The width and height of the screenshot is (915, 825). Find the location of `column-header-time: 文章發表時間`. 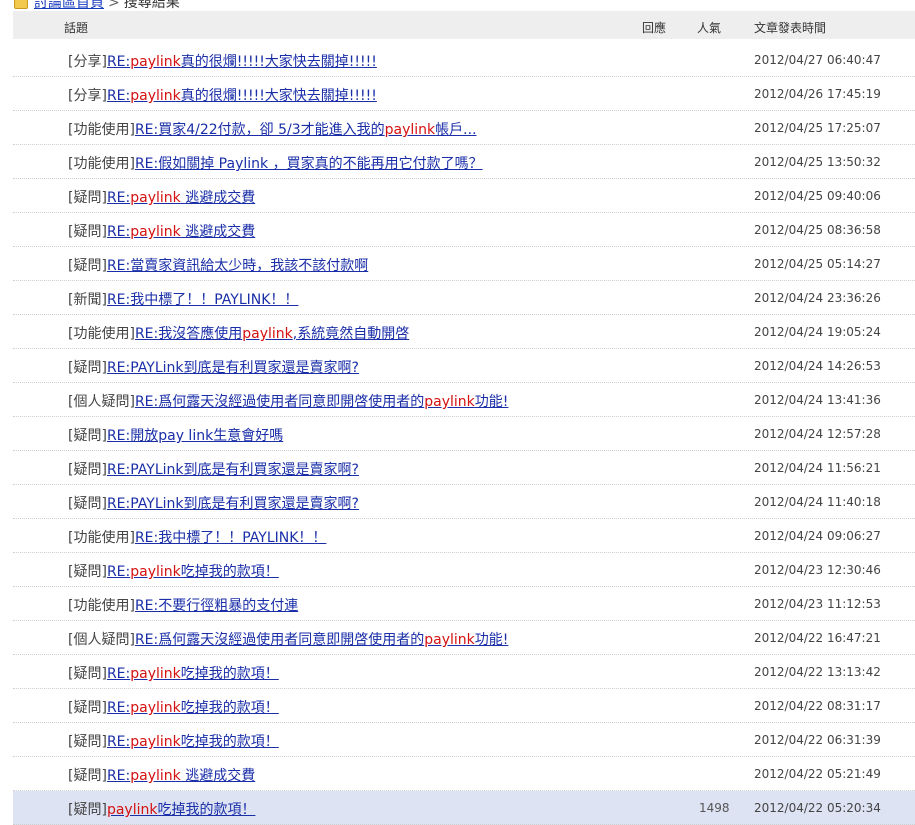

column-header-time: 文章發表時間 is located at coordinates (790, 27).